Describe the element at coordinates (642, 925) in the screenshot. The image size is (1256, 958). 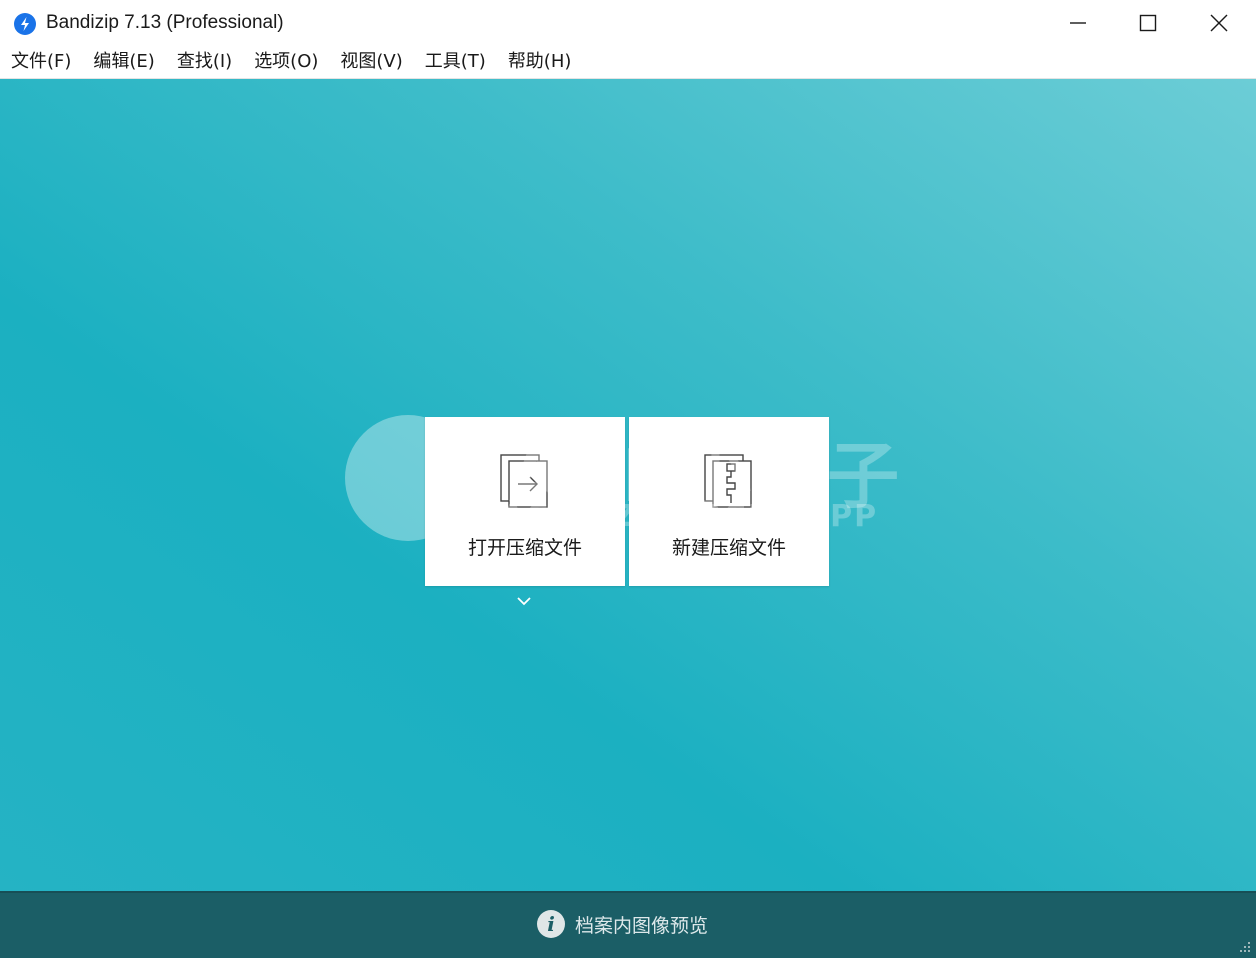
I see `status-text: 档案内图像预览` at that location.